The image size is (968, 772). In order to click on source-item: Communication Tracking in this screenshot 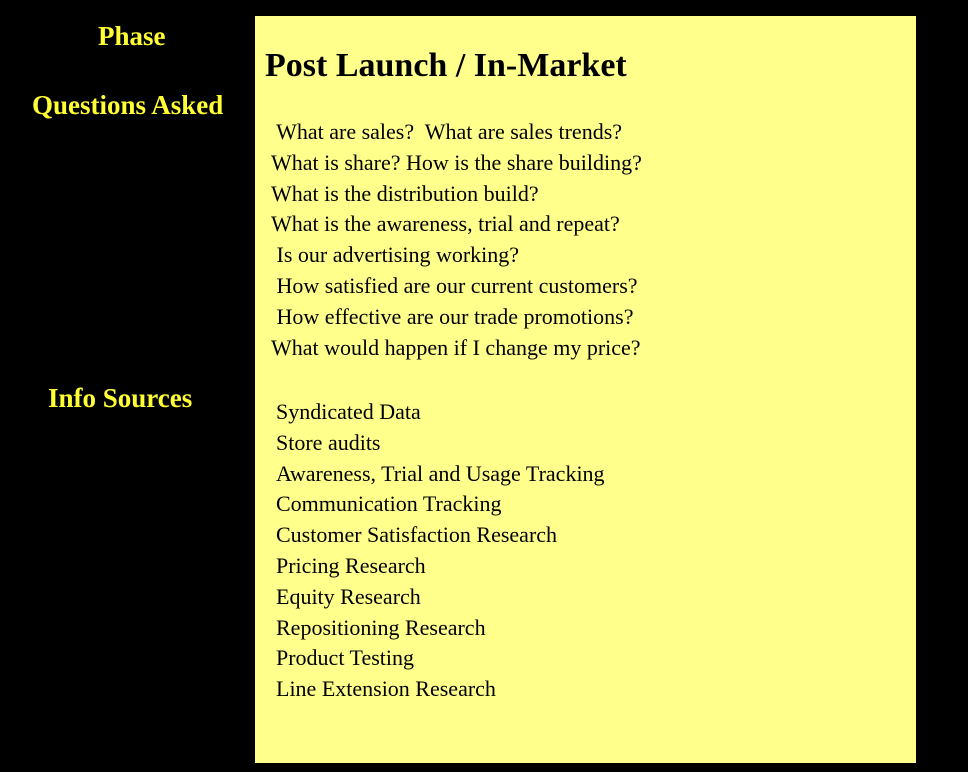, I will do `click(389, 504)`.